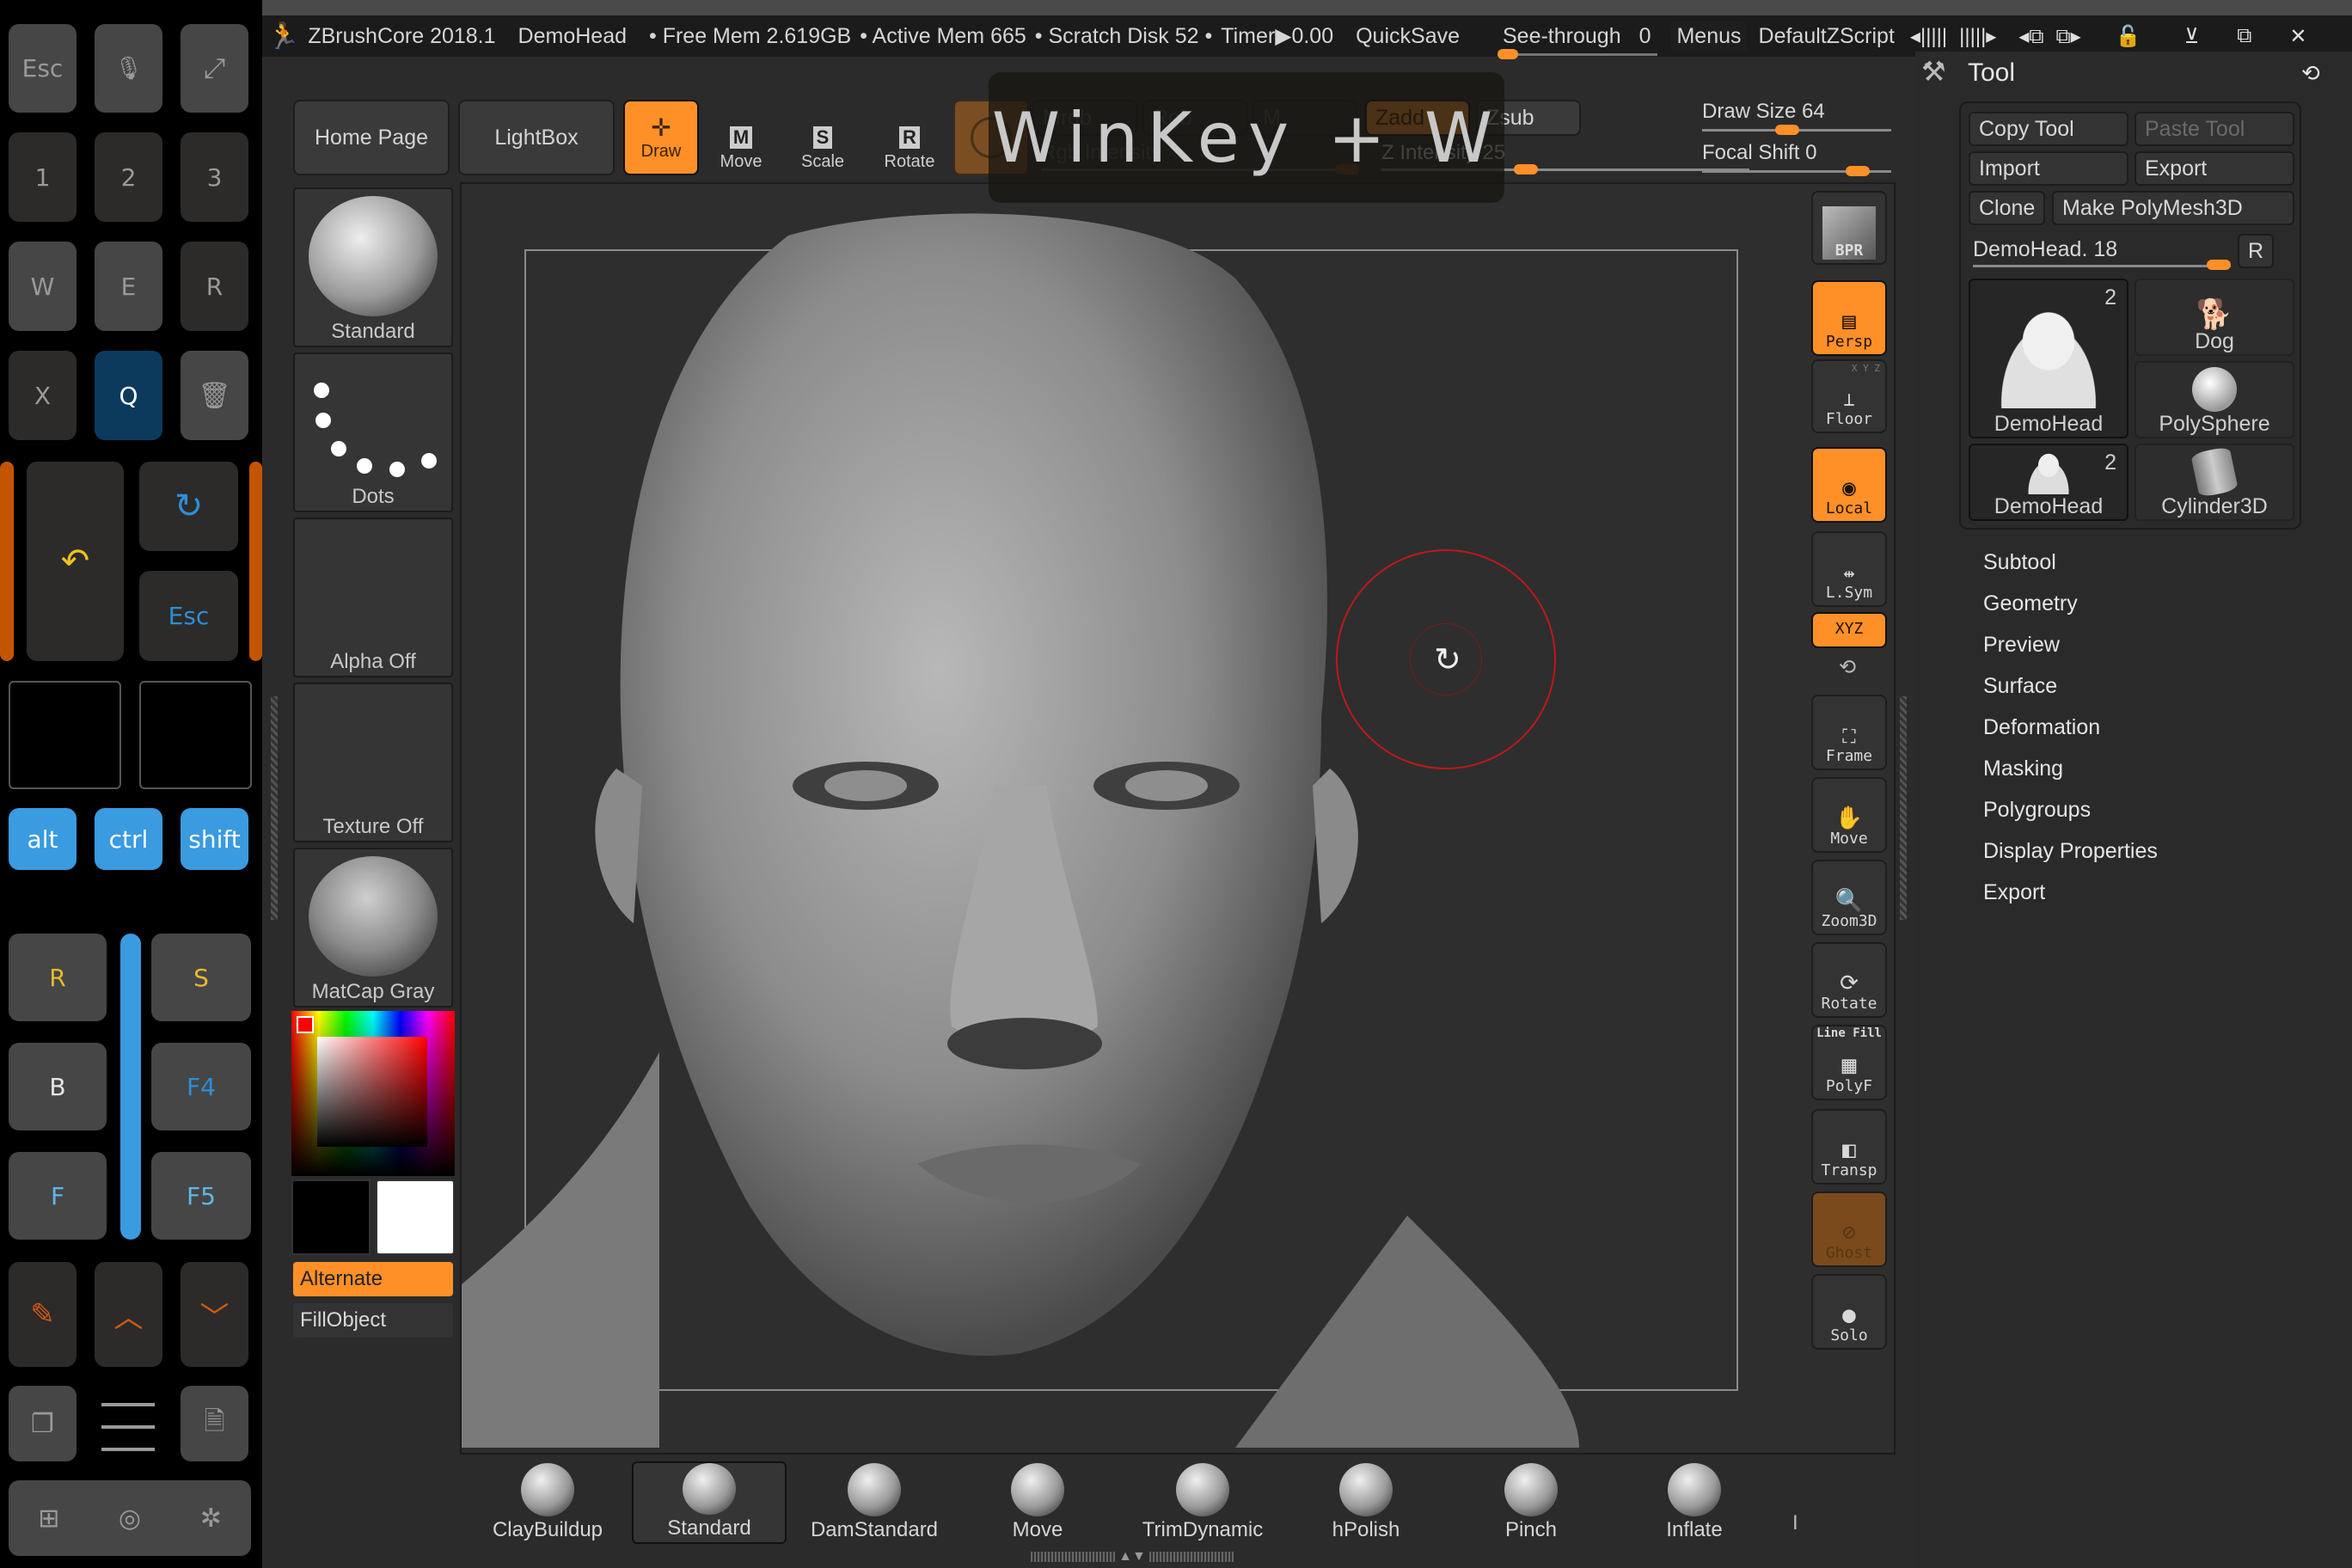 The width and height of the screenshot is (2352, 1568). What do you see at coordinates (373, 1320) in the screenshot?
I see `fill-object-button: FillObject` at bounding box center [373, 1320].